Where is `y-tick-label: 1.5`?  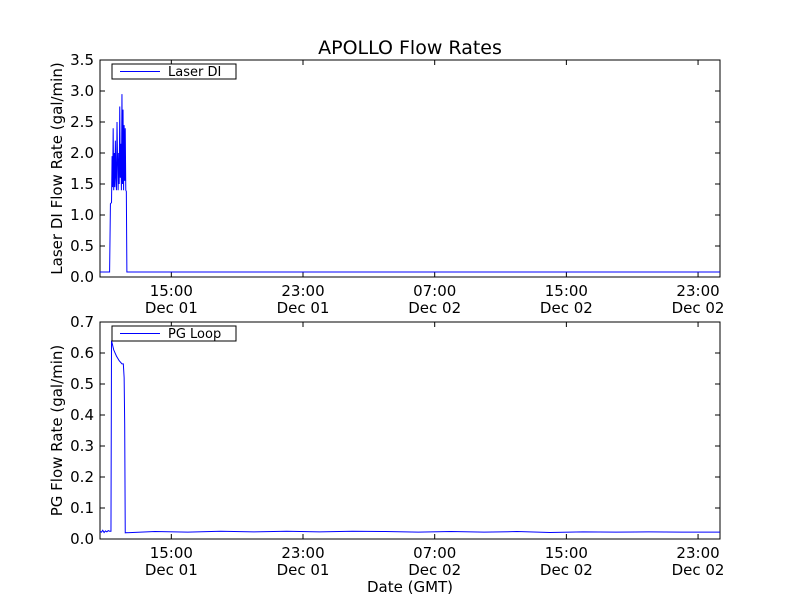 y-tick-label: 1.5 is located at coordinates (82, 184).